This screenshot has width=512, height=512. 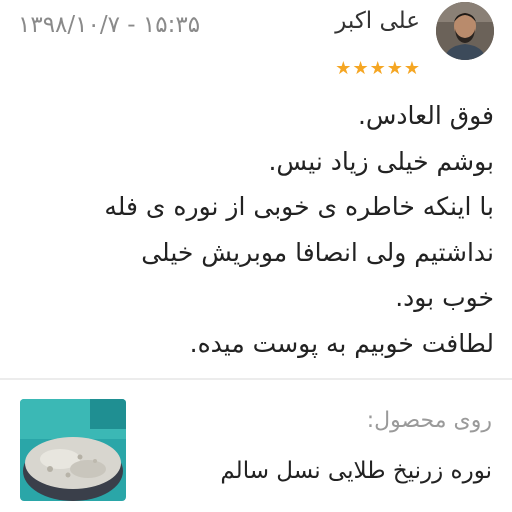 I want to click on author-avatar, so click(x=465, y=31).